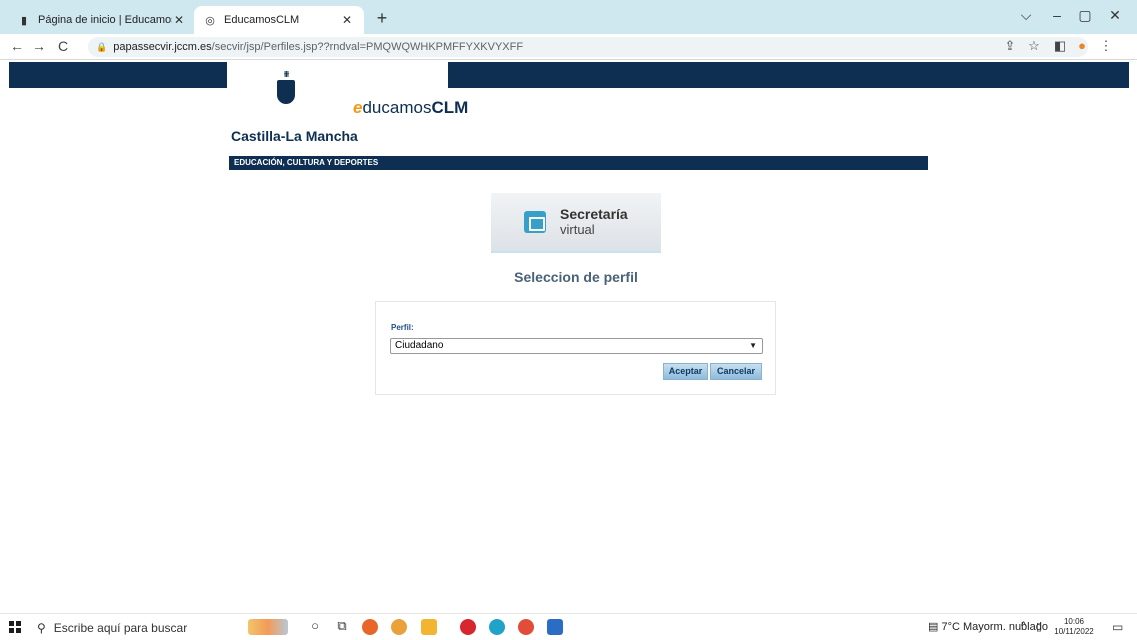 This screenshot has width=1137, height=640. I want to click on header-band, so click(569, 75).